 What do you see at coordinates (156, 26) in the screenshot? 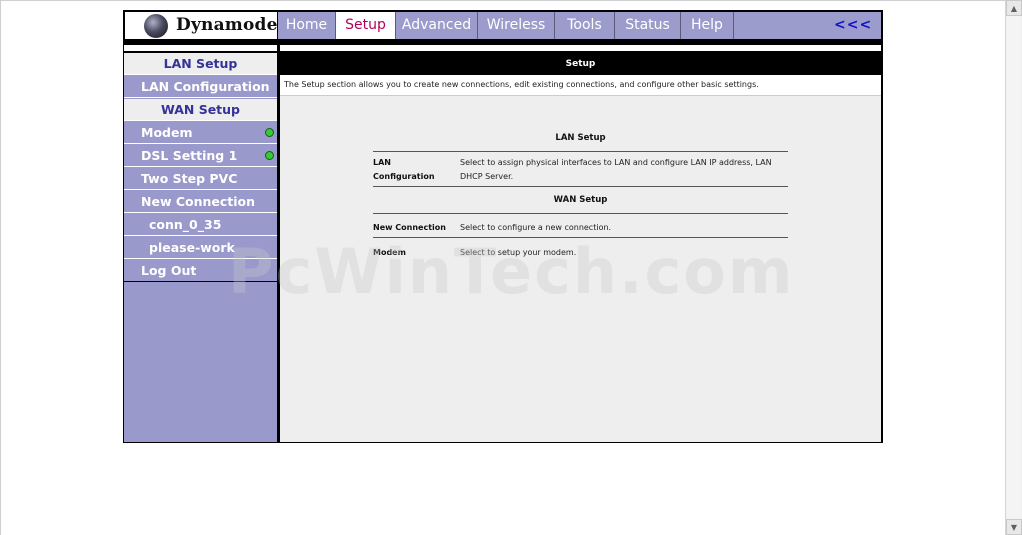
I see `logo-ball-icon` at bounding box center [156, 26].